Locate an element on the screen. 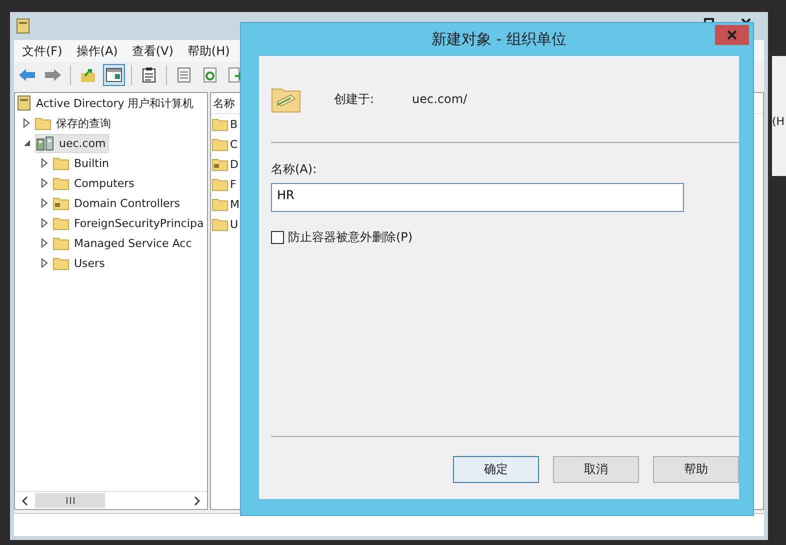 The image size is (786, 545). menu-item: 查看(V) is located at coordinates (153, 51).